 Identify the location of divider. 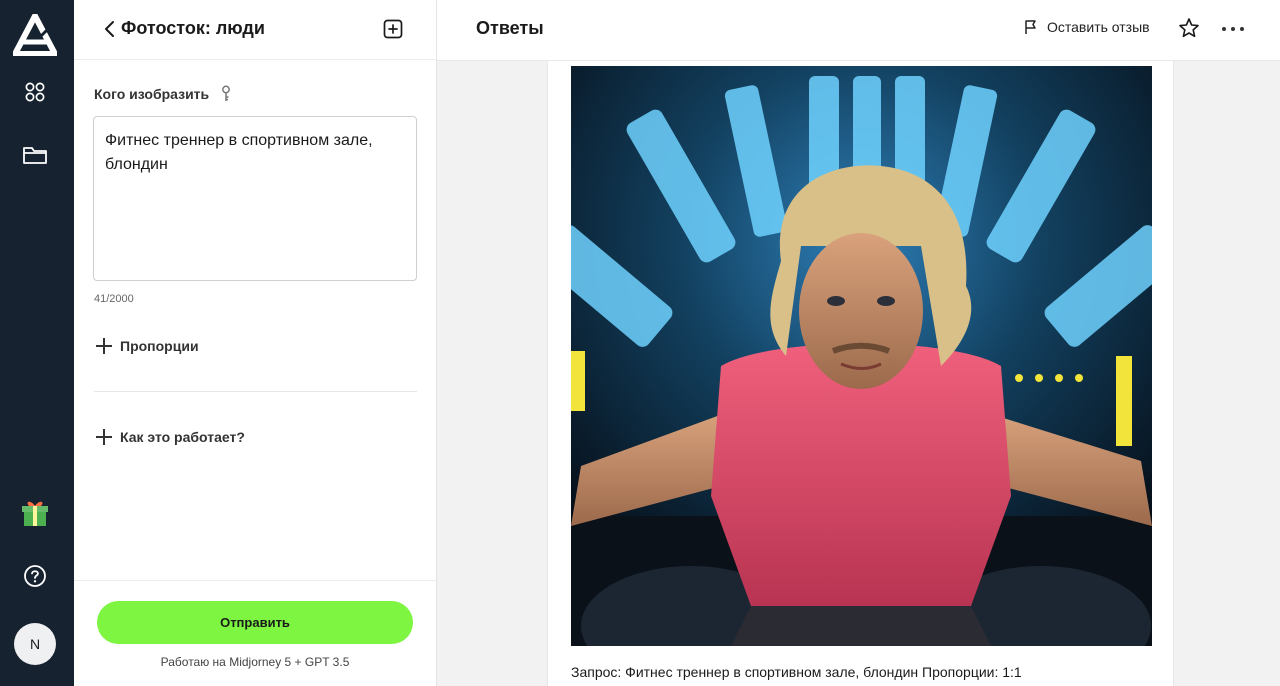
(255, 391).